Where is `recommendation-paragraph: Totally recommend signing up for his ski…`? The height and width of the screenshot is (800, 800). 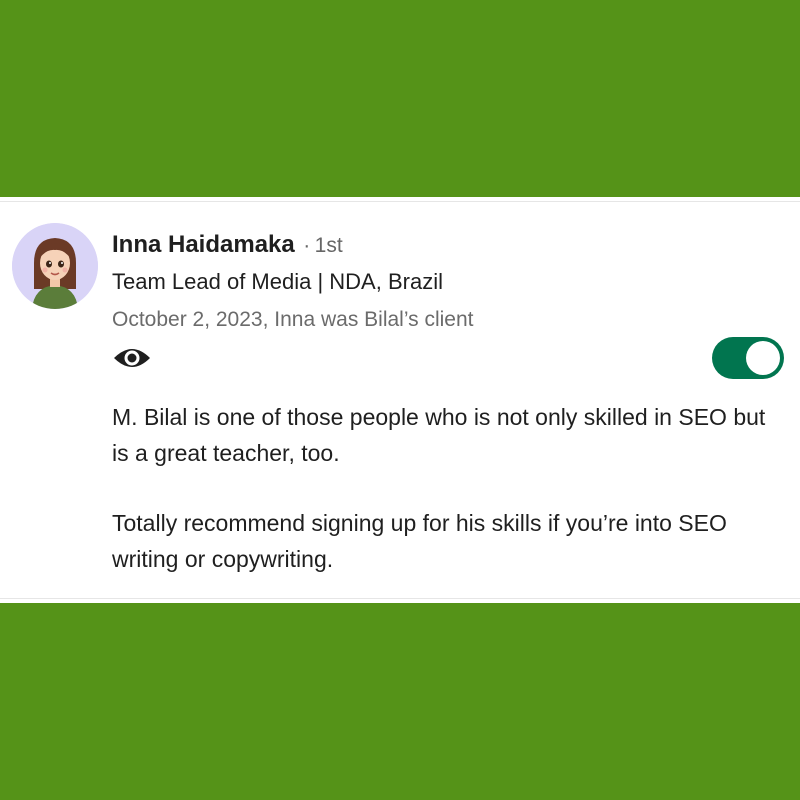 recommendation-paragraph: Totally recommend signing up for his ski… is located at coordinates (419, 541).